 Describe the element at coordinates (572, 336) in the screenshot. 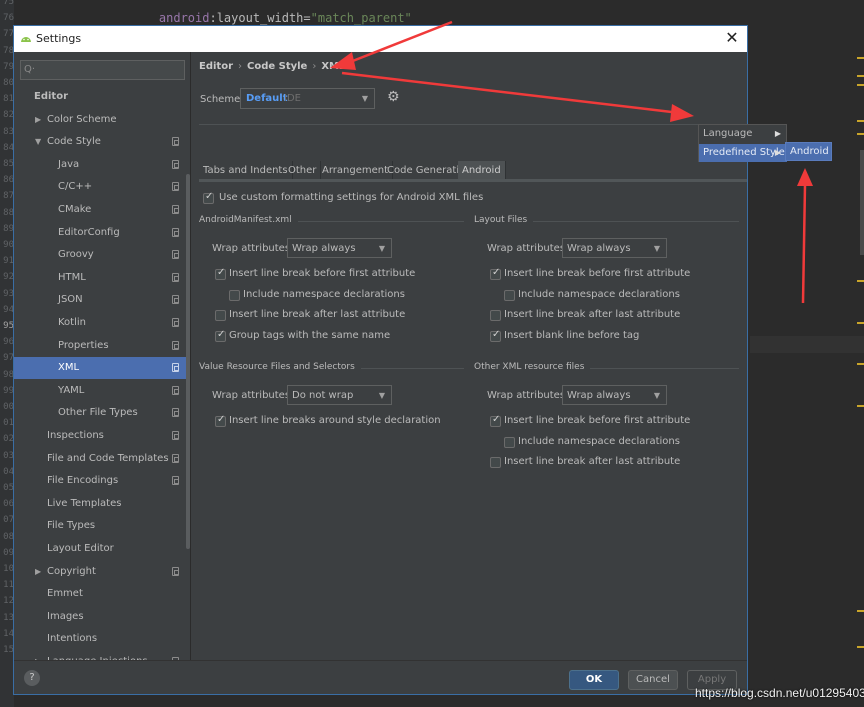

I see `option-label: Insert blank line before tag` at that location.